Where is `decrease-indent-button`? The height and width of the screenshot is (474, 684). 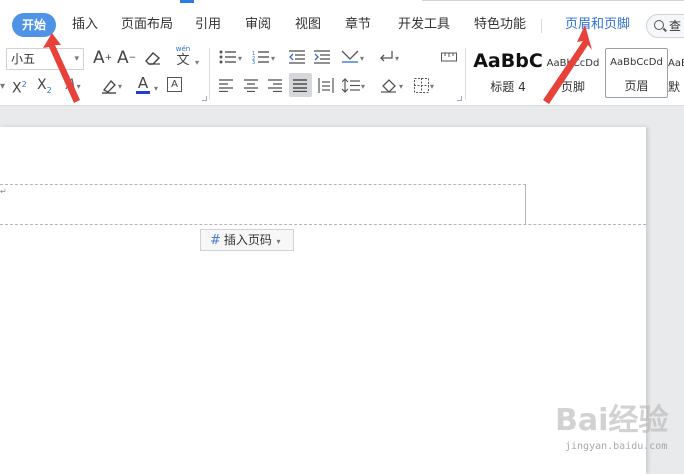 decrease-indent-button is located at coordinates (297, 60).